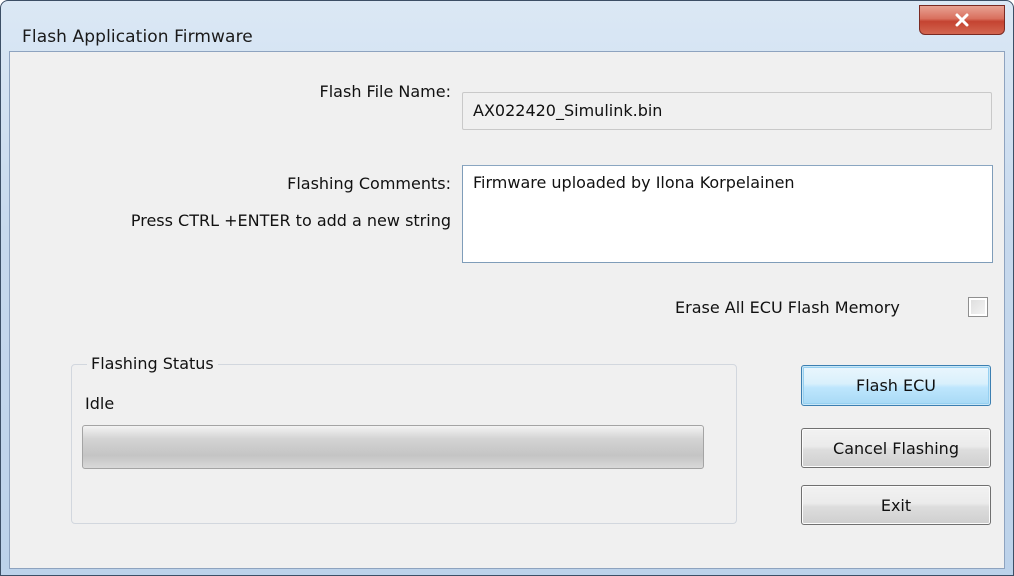 The image size is (1014, 576). I want to click on close-icon, so click(962, 20).